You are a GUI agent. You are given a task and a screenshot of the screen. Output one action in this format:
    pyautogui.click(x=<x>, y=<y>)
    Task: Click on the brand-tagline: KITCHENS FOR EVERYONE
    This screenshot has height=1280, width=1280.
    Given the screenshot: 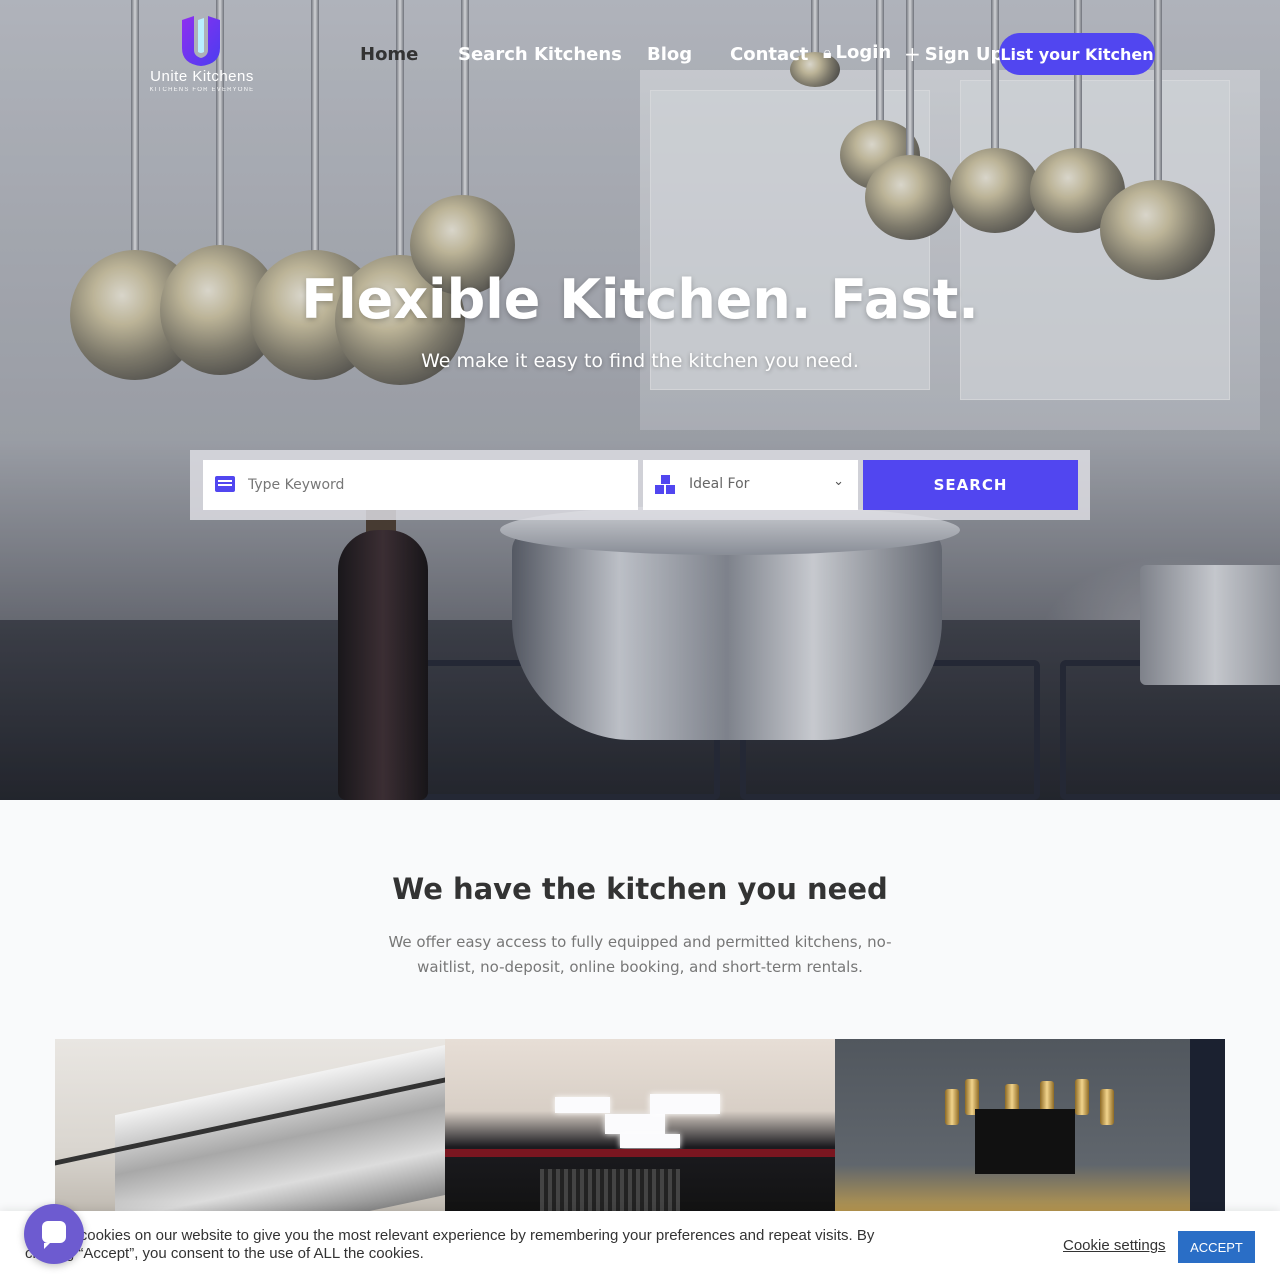 What is the action you would take?
    pyautogui.click(x=202, y=90)
    